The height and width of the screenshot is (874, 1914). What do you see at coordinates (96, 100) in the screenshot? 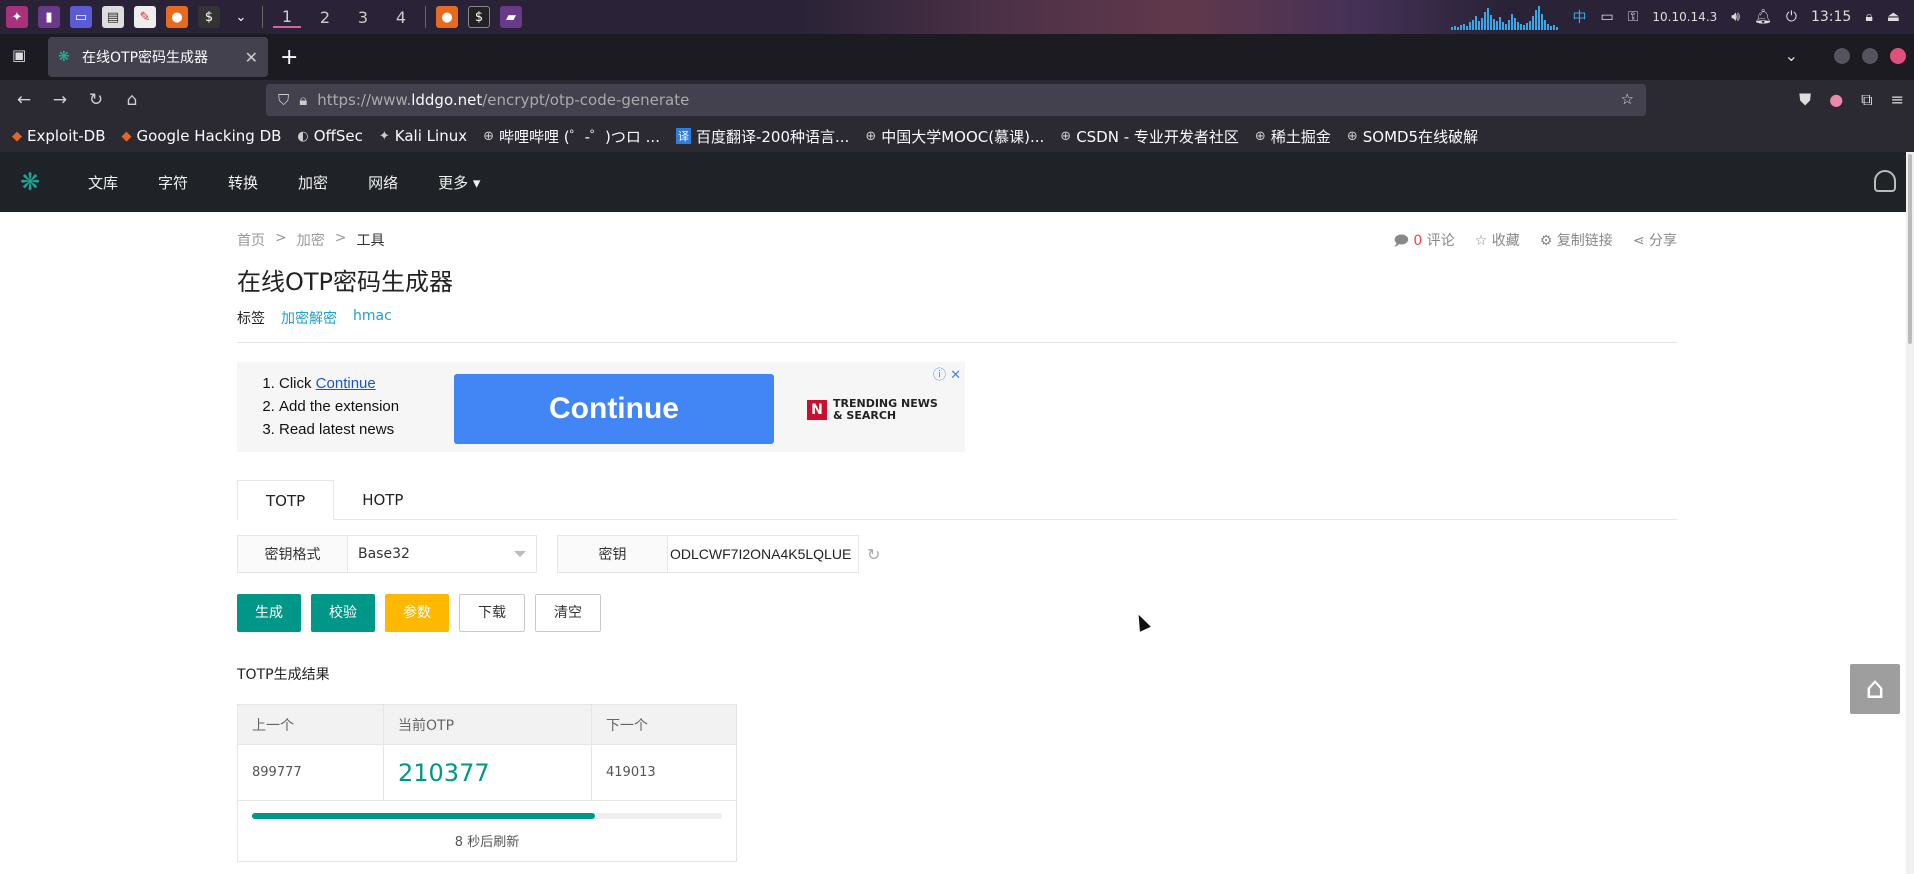
I see `reload-icon: ↻` at bounding box center [96, 100].